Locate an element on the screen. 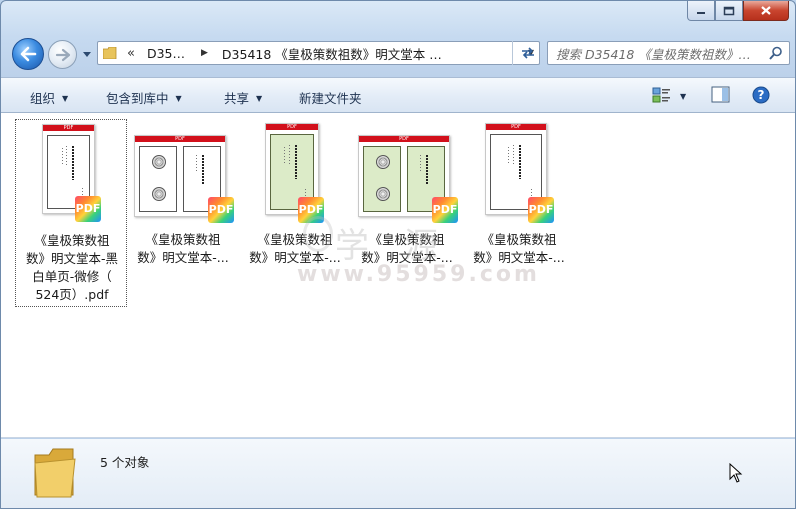 Image resolution: width=796 pixels, height=509 pixels. file-name-line: 白单页-微修（ is located at coordinates (72, 276).